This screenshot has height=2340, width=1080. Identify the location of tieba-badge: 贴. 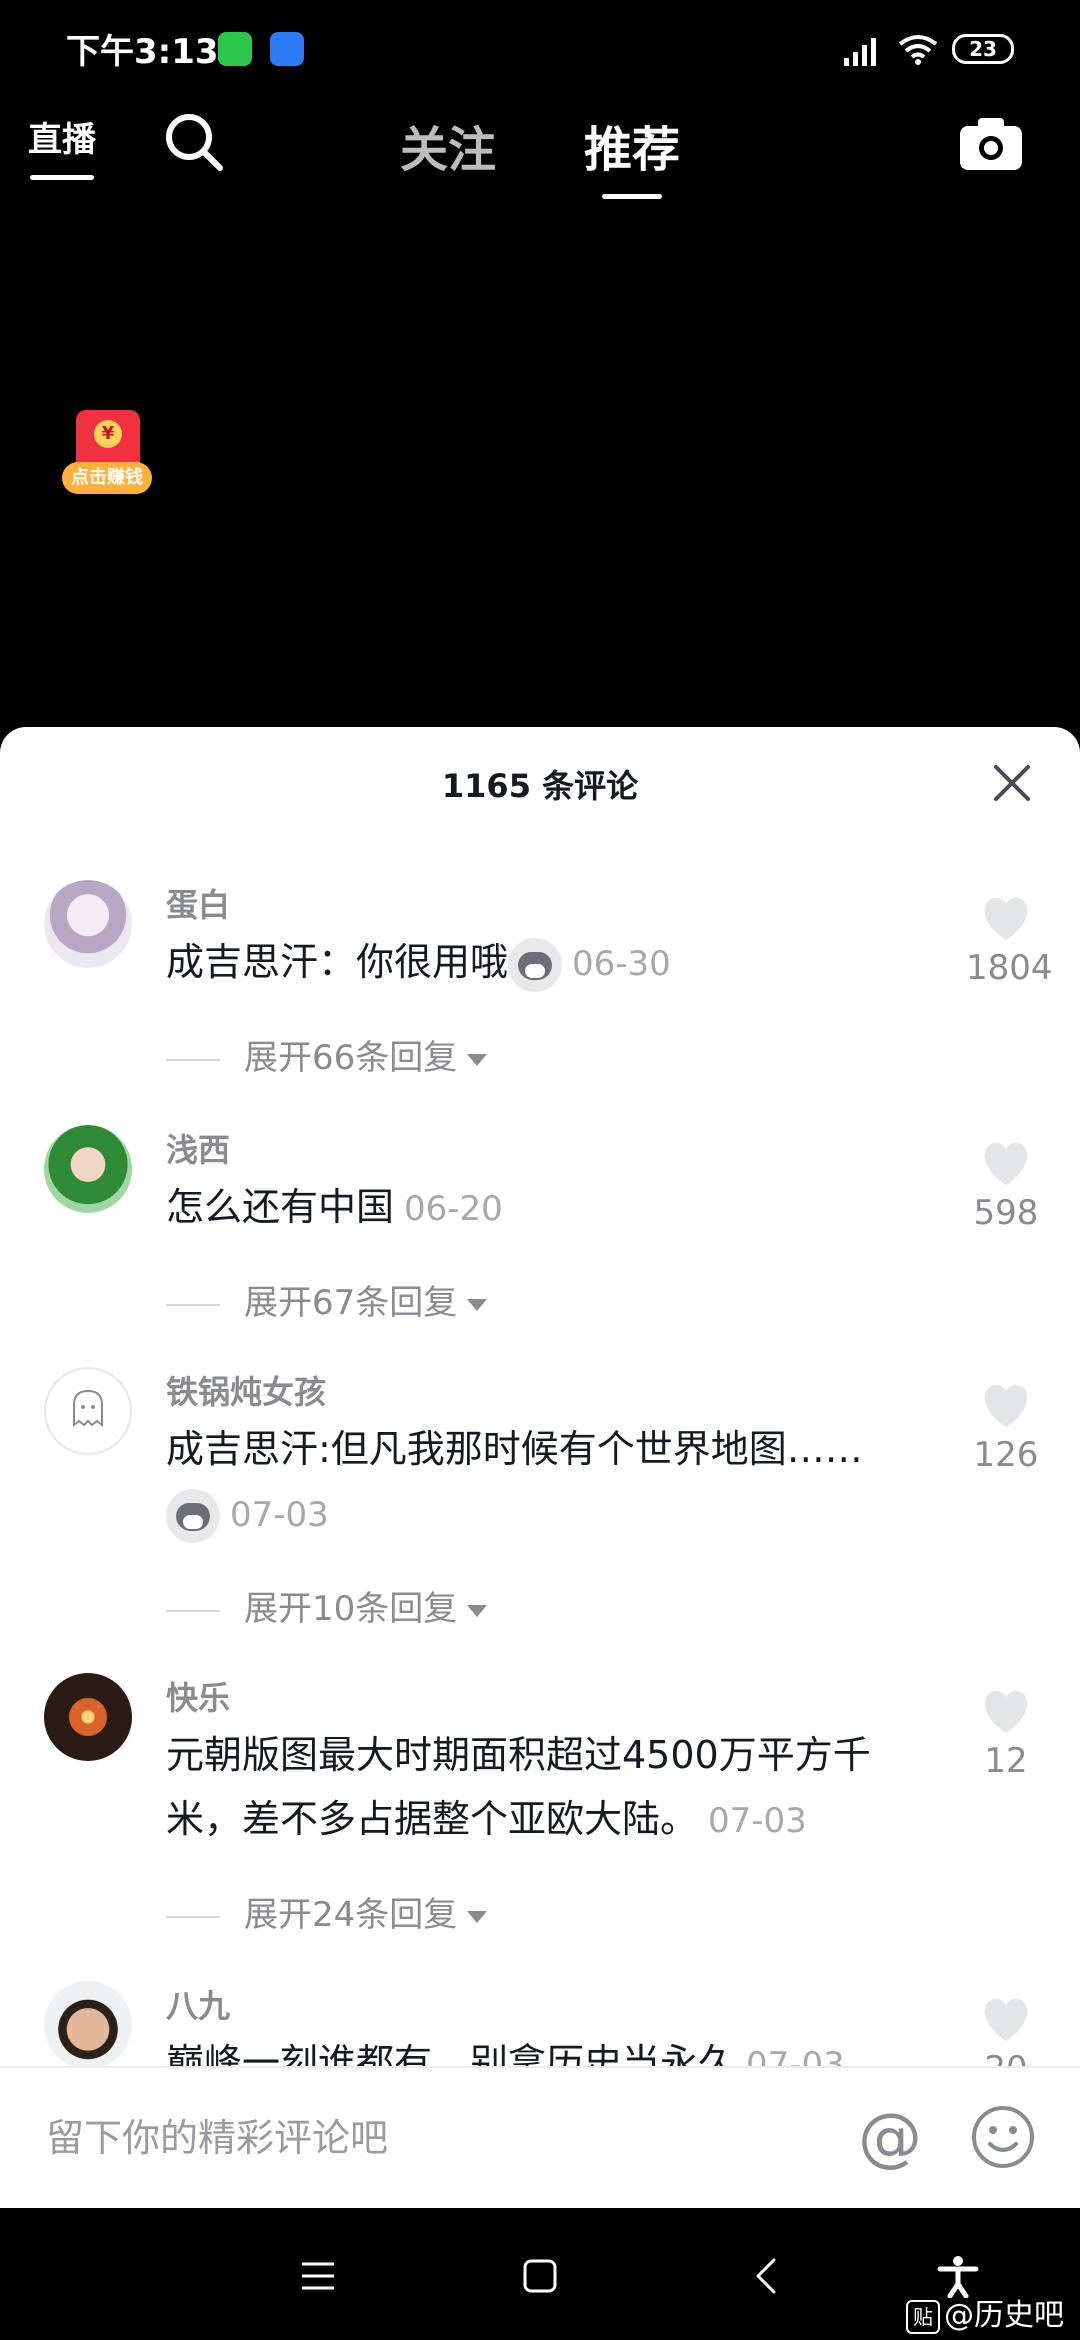
(923, 2316).